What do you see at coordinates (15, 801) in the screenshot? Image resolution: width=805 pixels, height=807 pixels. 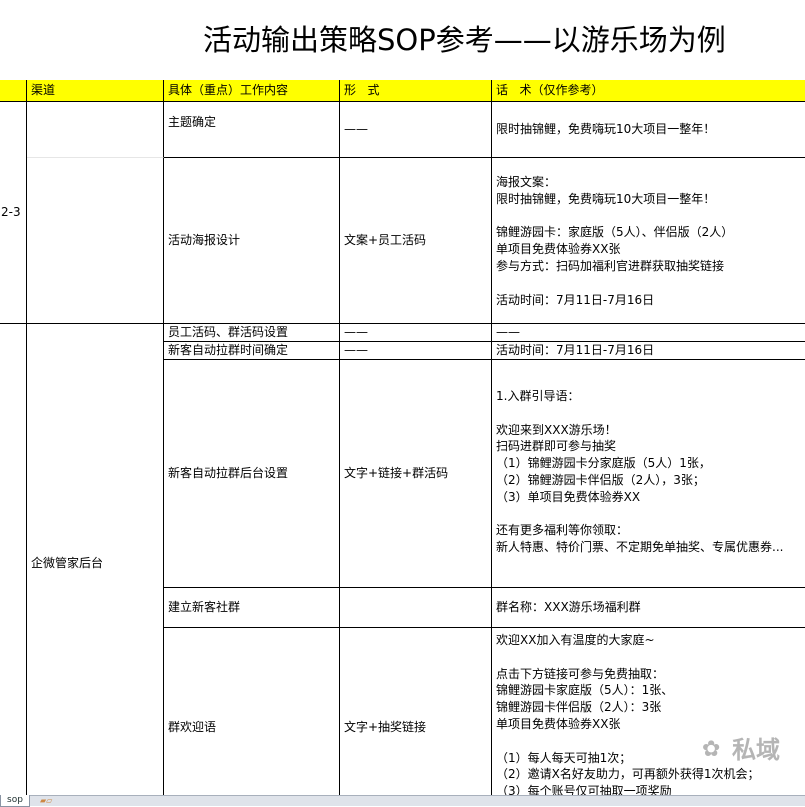 I see `sheet-tab: sop` at bounding box center [15, 801].